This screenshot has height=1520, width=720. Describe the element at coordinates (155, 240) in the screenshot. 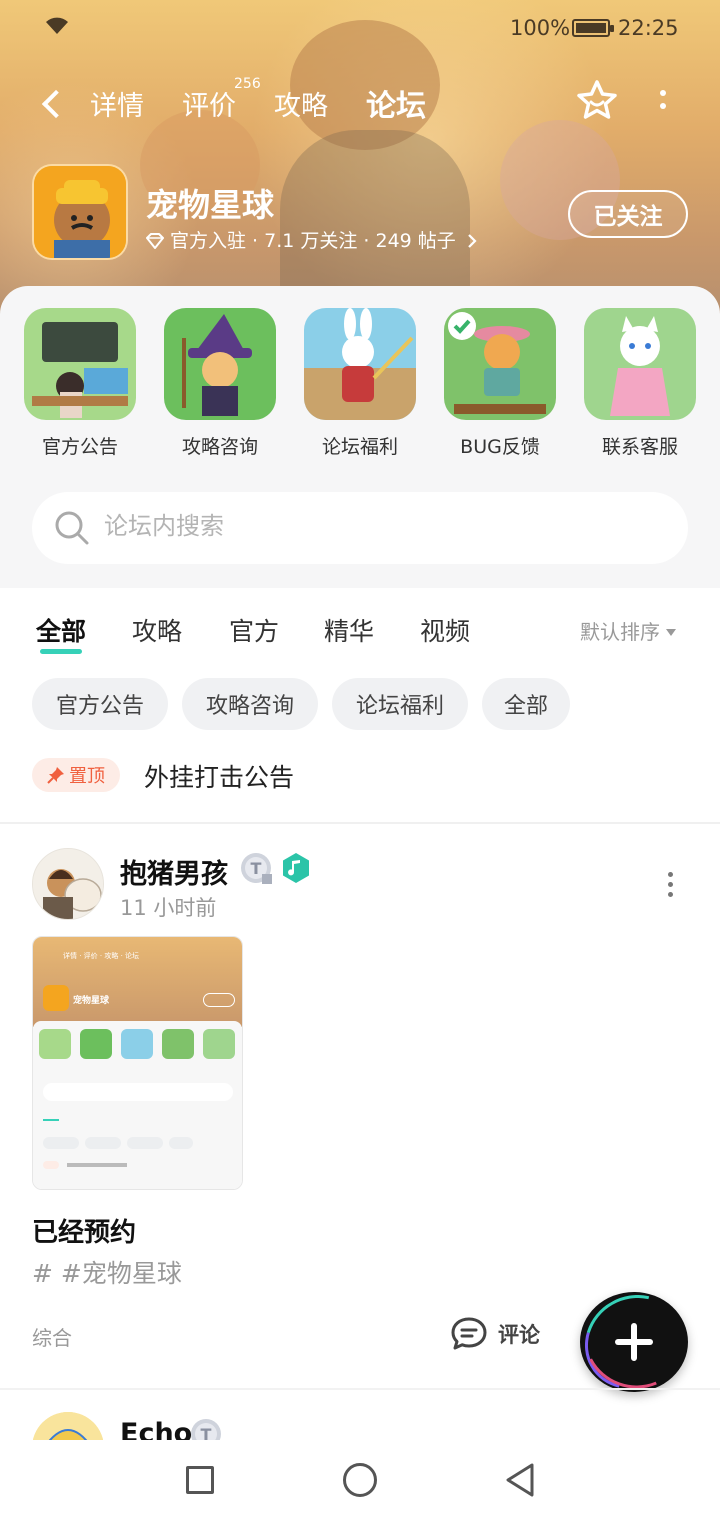

I see `diamond-icon` at that location.